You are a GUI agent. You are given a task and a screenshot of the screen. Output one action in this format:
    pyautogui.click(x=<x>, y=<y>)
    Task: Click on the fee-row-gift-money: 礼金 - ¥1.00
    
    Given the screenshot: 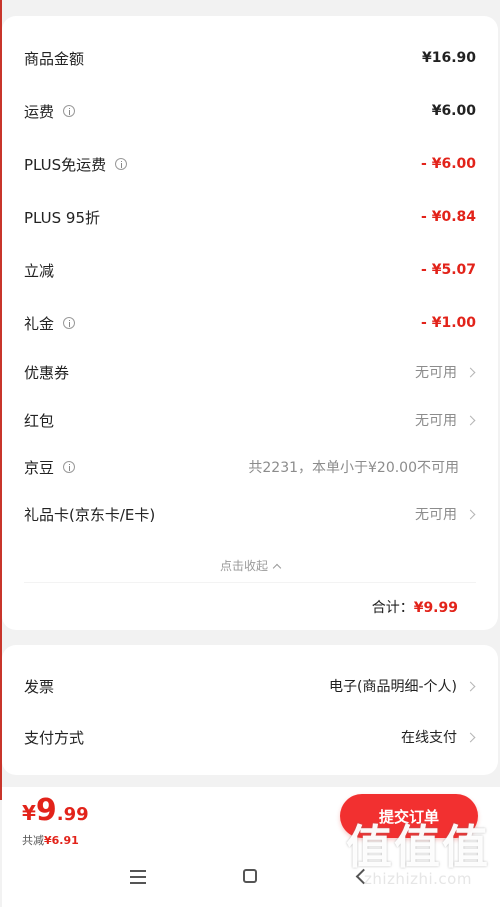 What is the action you would take?
    pyautogui.click(x=250, y=323)
    